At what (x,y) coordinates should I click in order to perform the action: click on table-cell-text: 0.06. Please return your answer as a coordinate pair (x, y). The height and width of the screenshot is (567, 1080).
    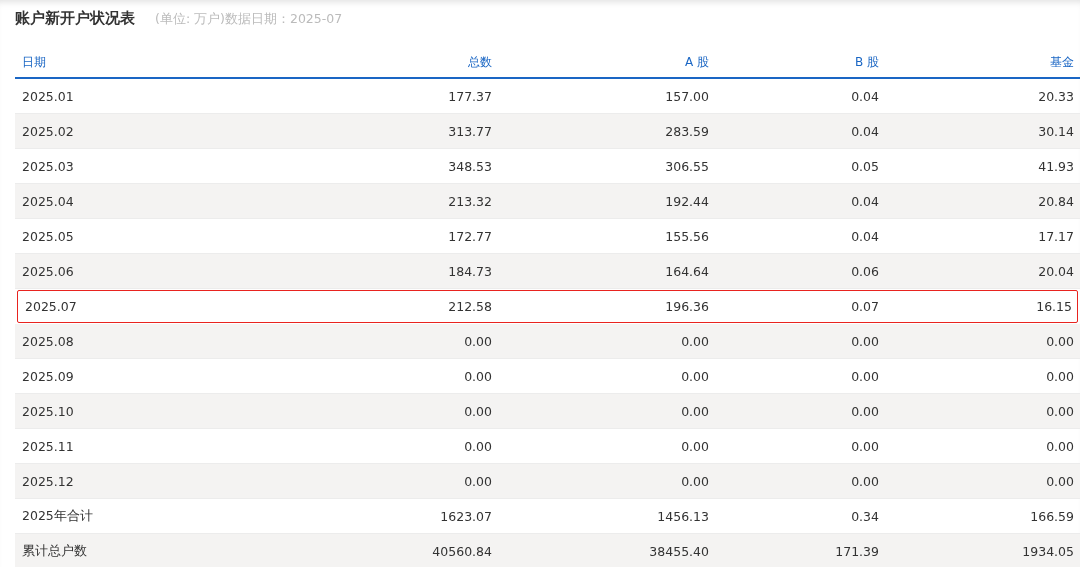
    Looking at the image, I should click on (865, 271).